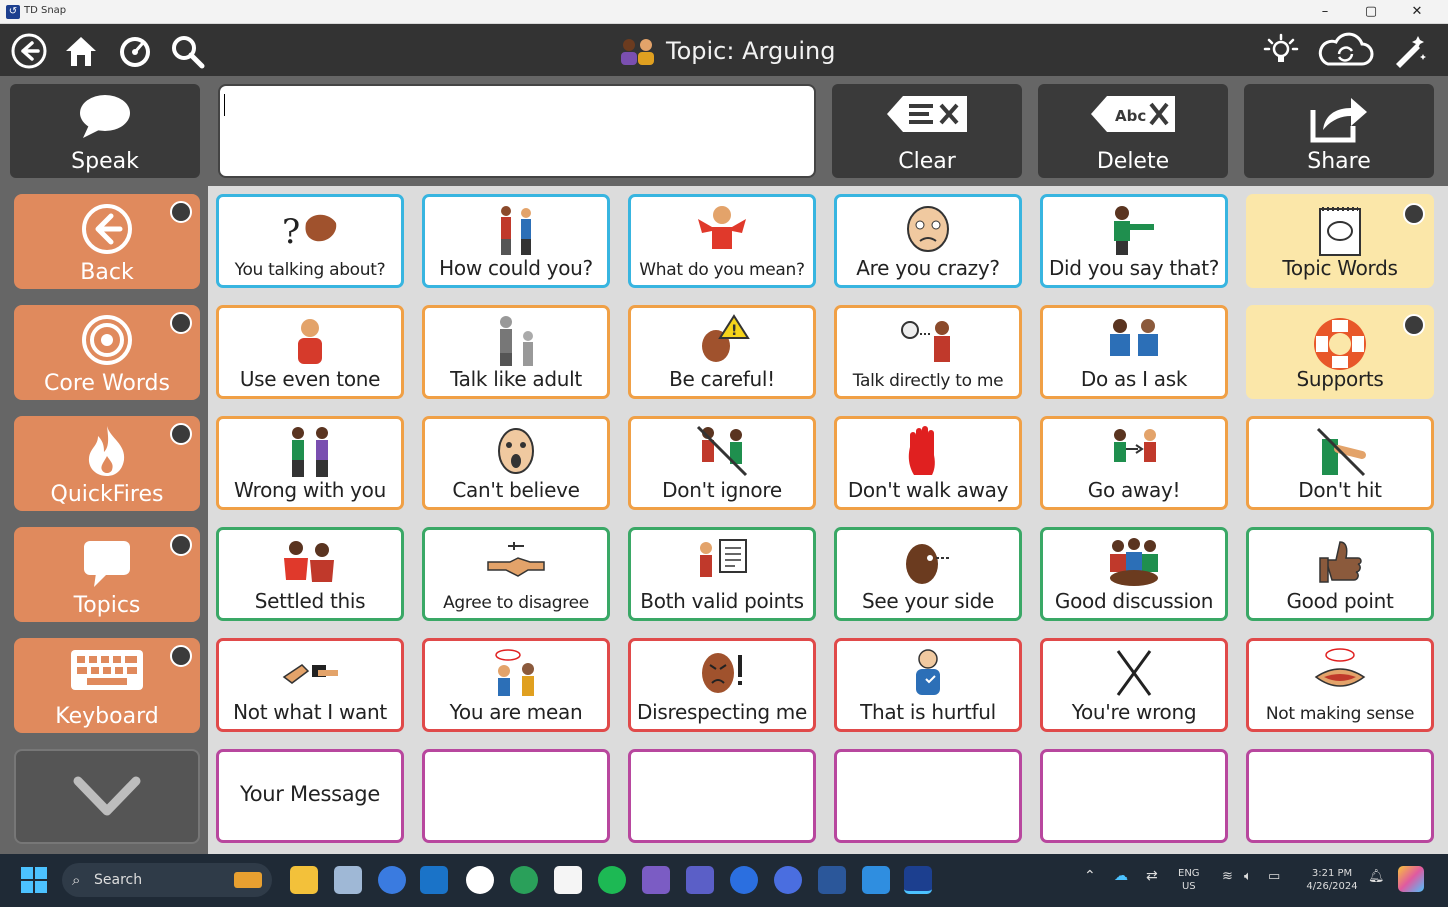 The width and height of the screenshot is (1448, 907). Describe the element at coordinates (434, 880) in the screenshot. I see `outlook-icon` at that location.